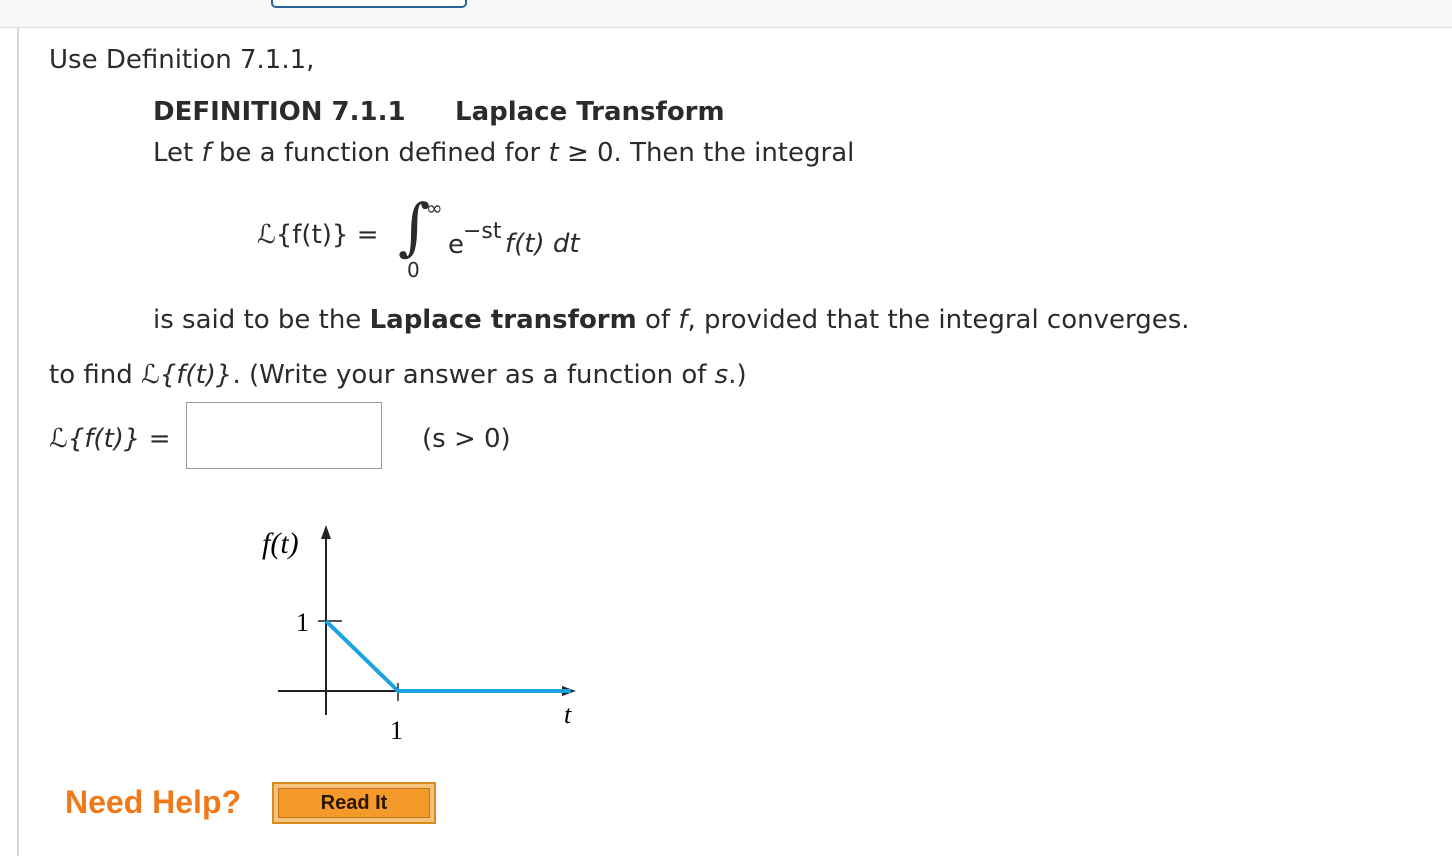  Describe the element at coordinates (110, 439) in the screenshot. I see `answer-label: ℒ{f(t)} =` at that location.